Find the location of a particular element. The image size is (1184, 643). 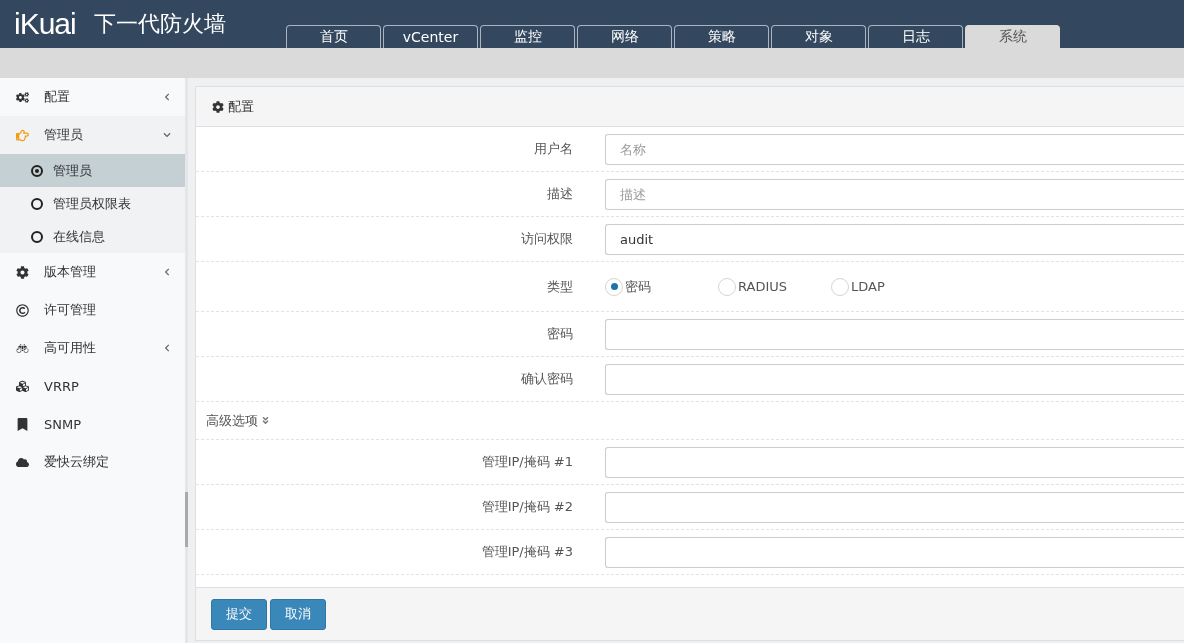

nav-tab: 监控 is located at coordinates (527, 36).